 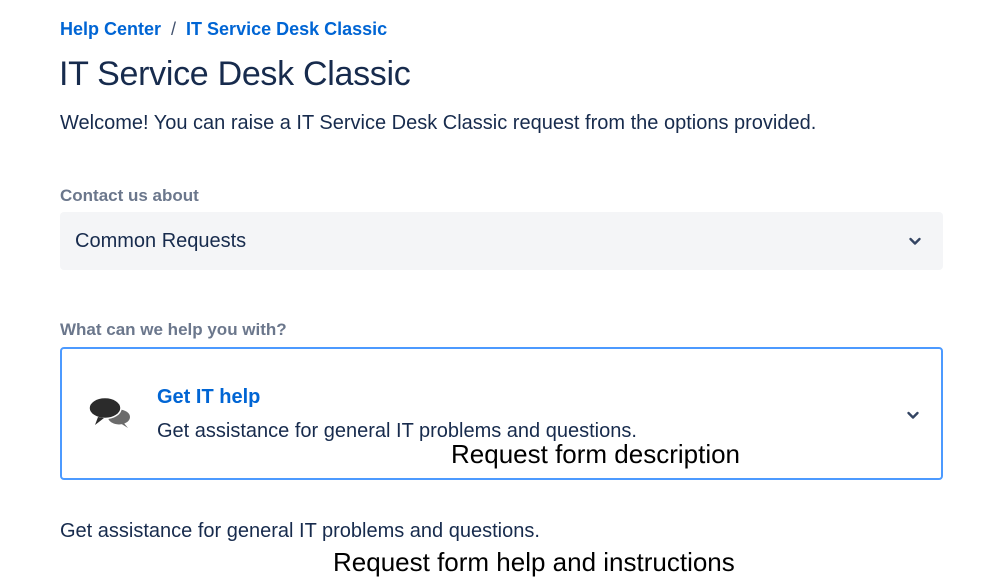 What do you see at coordinates (173, 329) in the screenshot?
I see `help-with-label: What can we help you with?` at bounding box center [173, 329].